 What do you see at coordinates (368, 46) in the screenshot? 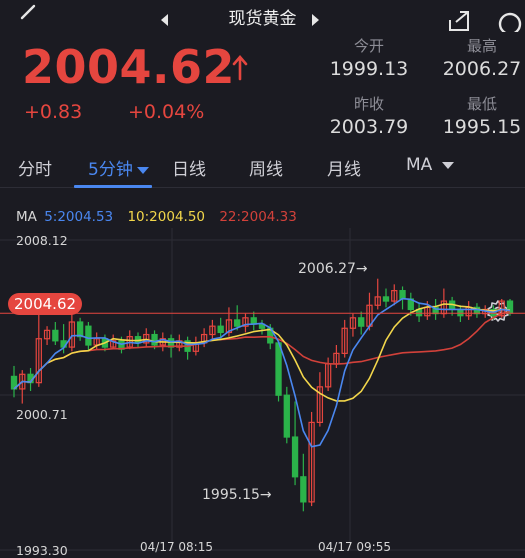
I see `open-label: 今开` at bounding box center [368, 46].